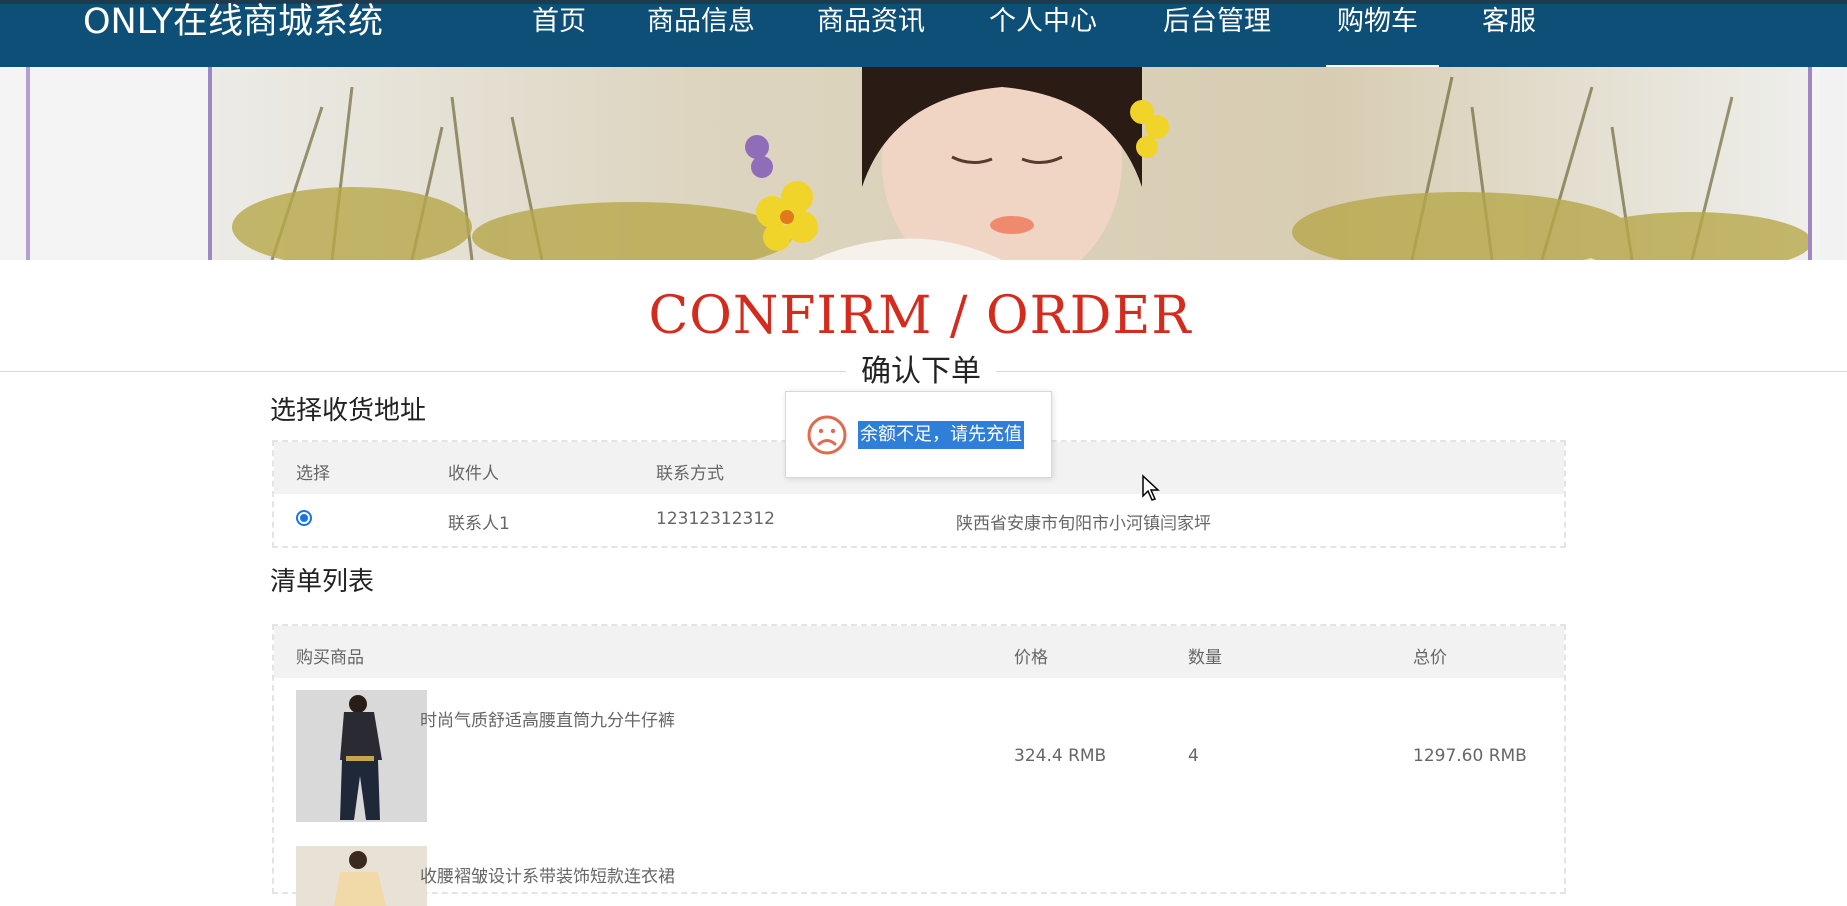 Image resolution: width=1847 pixels, height=906 pixels. Describe the element at coordinates (701, 22) in the screenshot. I see `nav-products: 商品信息` at that location.